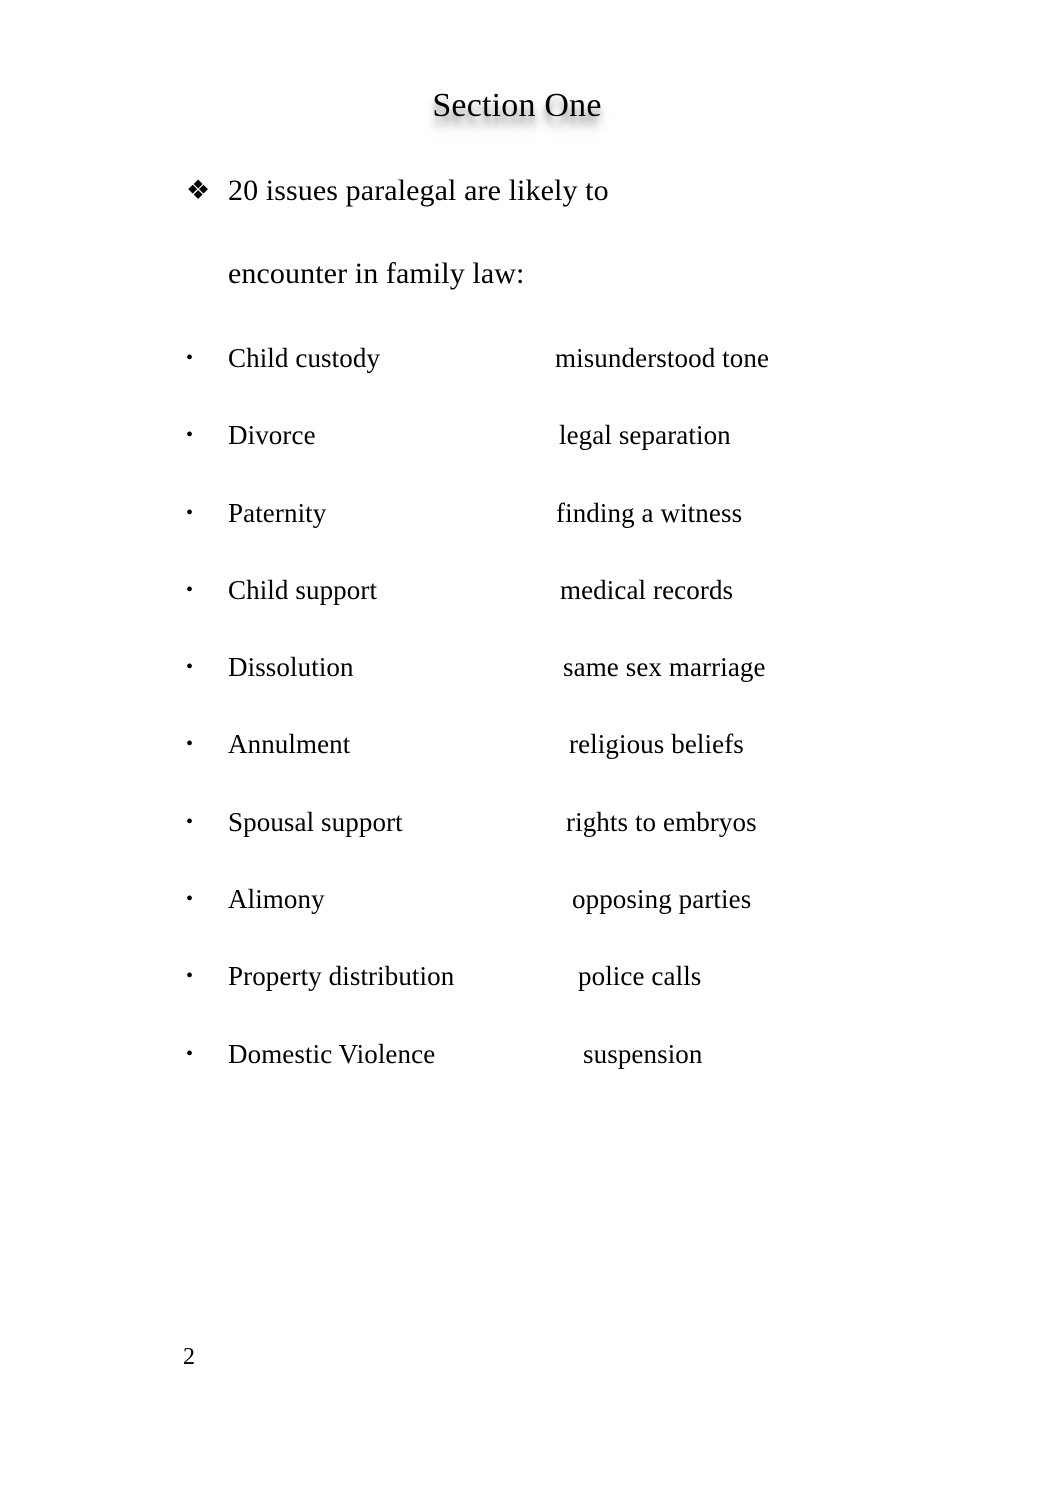 The image size is (1062, 1505). I want to click on issue-label: Spousal support, so click(315, 821).